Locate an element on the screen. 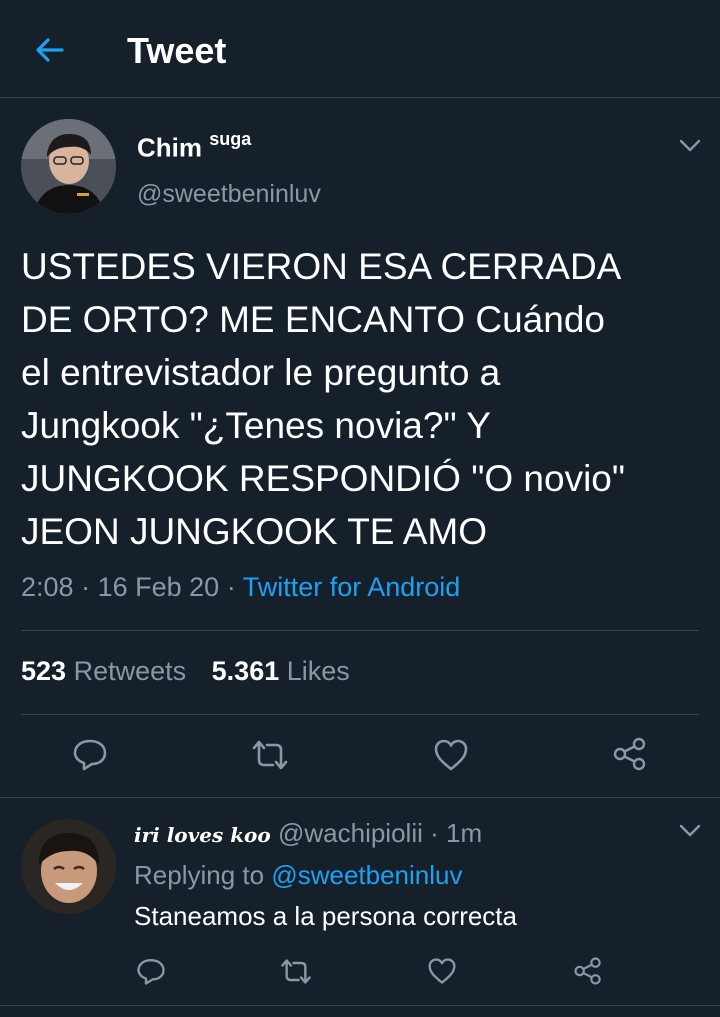 This screenshot has width=720, height=1017. reply-share-button is located at coordinates (588, 971).